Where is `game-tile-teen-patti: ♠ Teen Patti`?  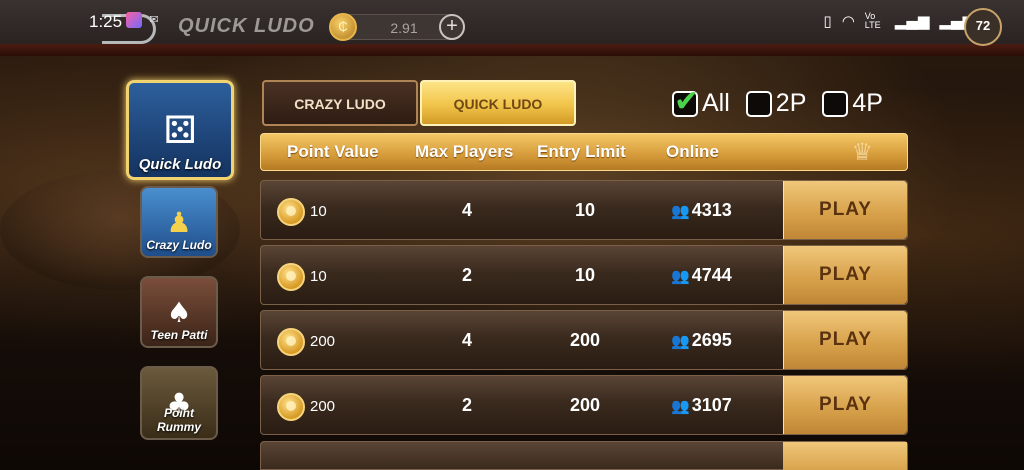
game-tile-teen-patti: ♠ Teen Patti is located at coordinates (179, 312).